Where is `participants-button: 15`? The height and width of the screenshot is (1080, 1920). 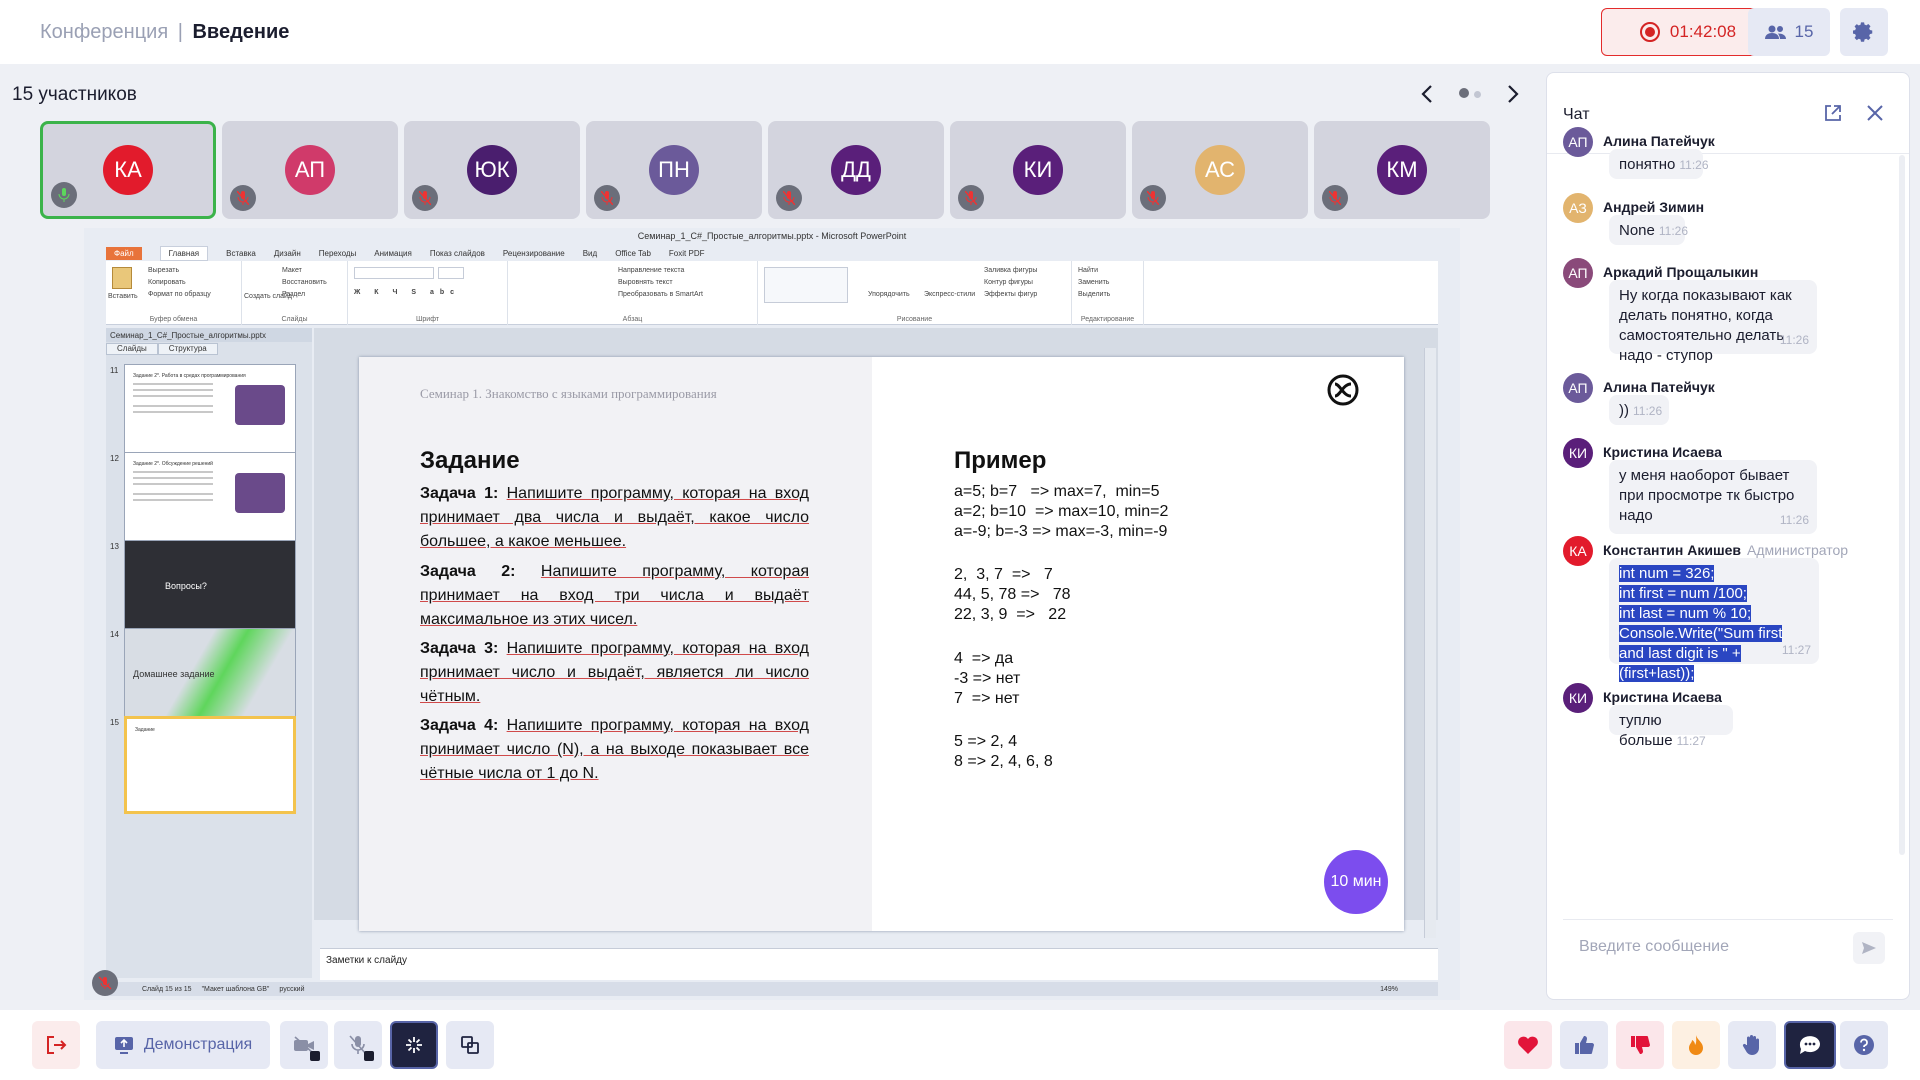
participants-button: 15 is located at coordinates (1789, 32).